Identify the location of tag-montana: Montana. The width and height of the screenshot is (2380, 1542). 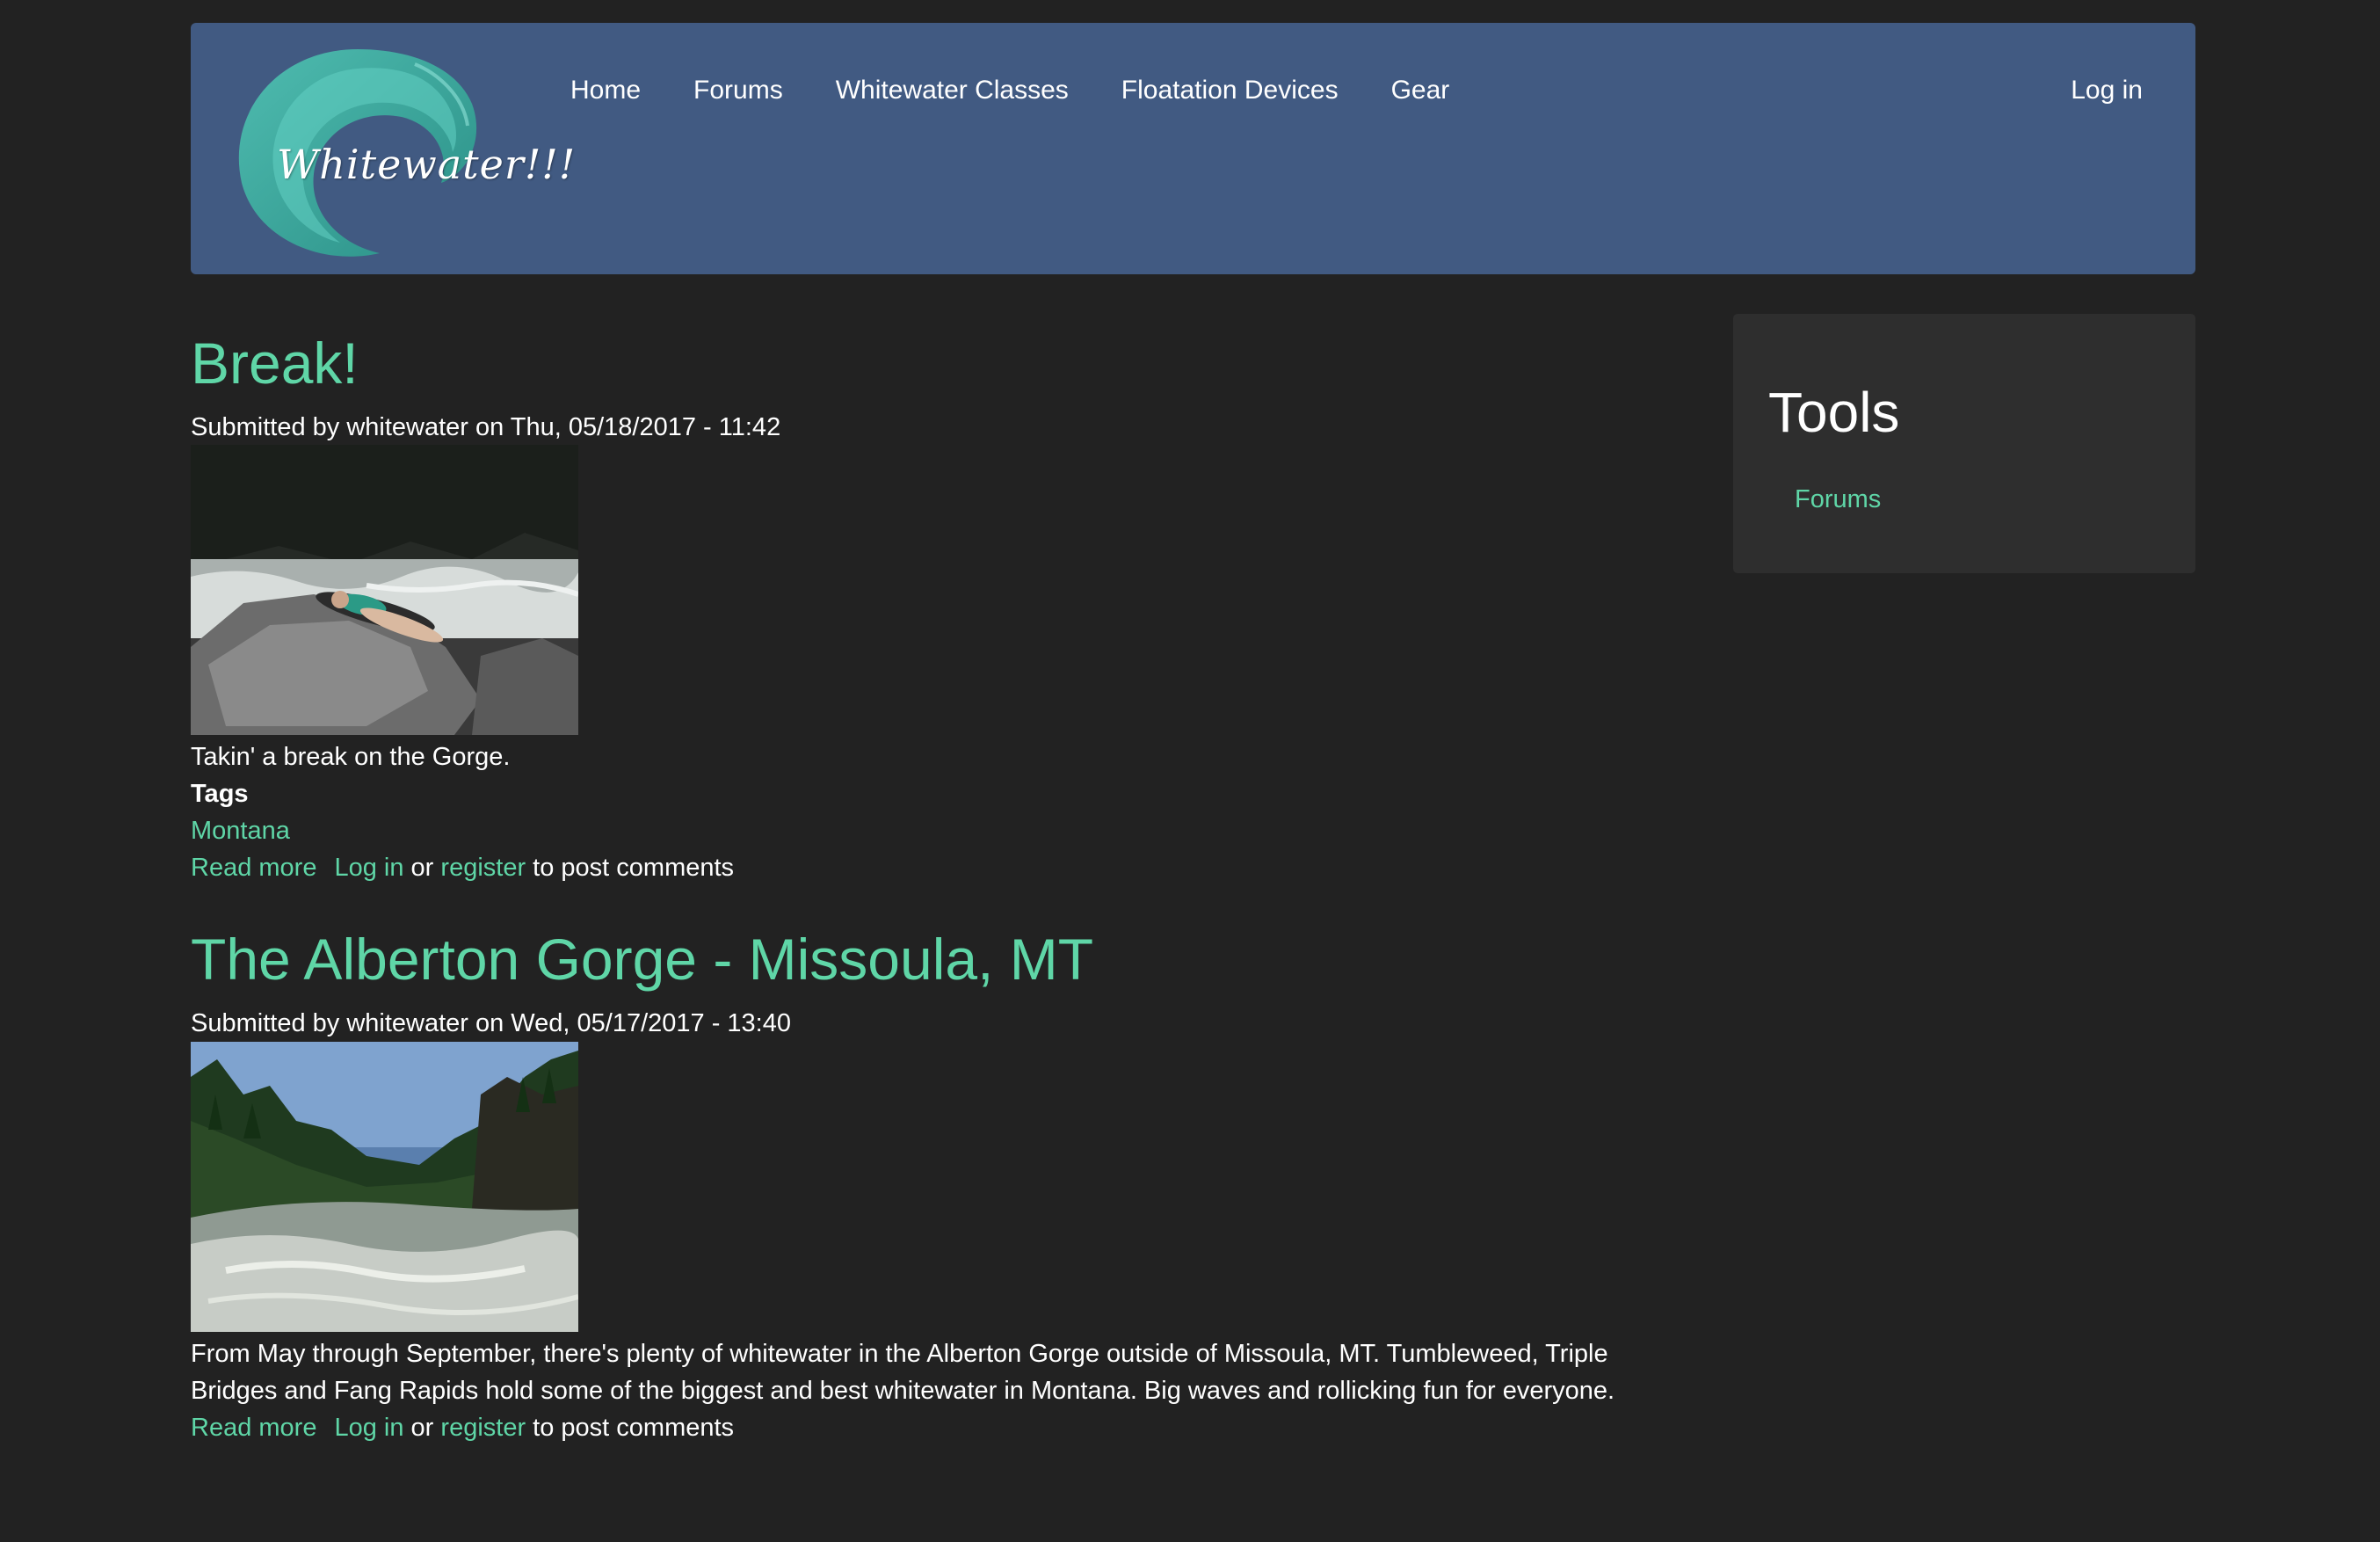
(240, 831).